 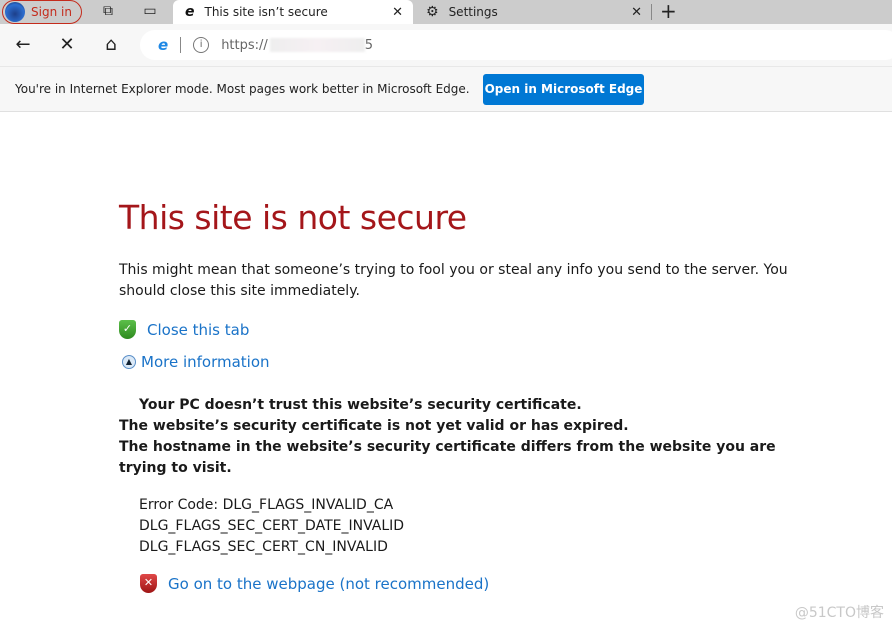 I want to click on go-on-label: Go on to the webpage (not recommended), so click(x=329, y=583).